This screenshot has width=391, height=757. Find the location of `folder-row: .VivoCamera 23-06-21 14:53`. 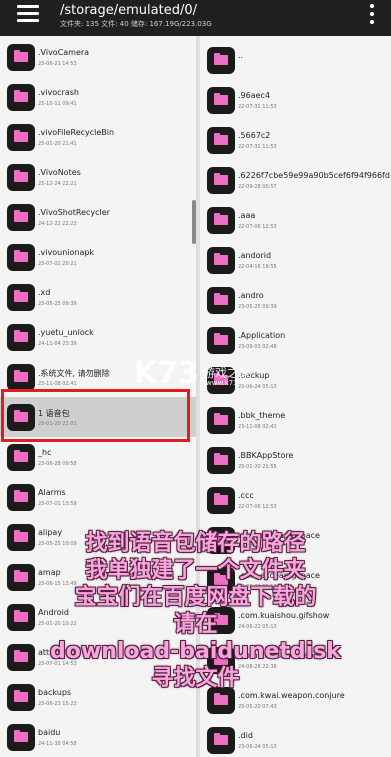

folder-row: .VivoCamera 23-06-21 14:53 is located at coordinates (98, 57).